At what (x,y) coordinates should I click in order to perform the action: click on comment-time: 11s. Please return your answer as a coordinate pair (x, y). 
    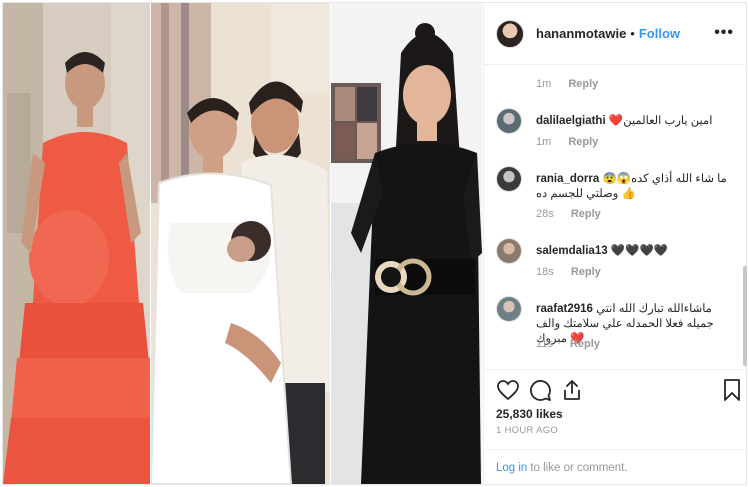
    Looking at the image, I should click on (544, 344).